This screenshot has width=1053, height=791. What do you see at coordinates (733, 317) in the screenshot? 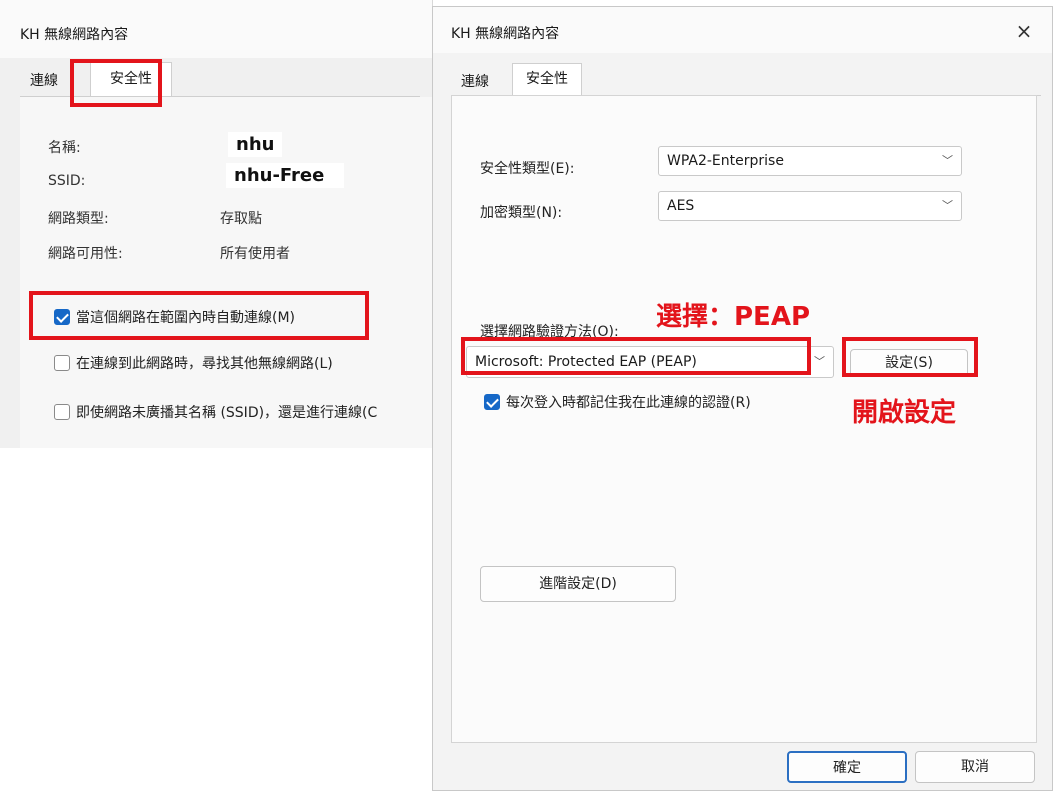
I see `annotation-select-peap: 選擇：PEAP` at bounding box center [733, 317].